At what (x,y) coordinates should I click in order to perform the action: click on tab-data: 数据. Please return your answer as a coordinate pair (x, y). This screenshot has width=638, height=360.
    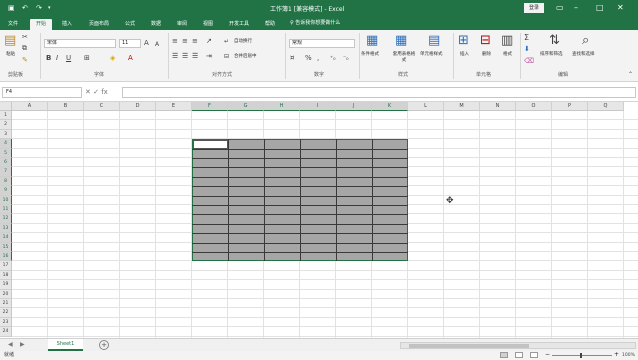
    Looking at the image, I should click on (156, 24).